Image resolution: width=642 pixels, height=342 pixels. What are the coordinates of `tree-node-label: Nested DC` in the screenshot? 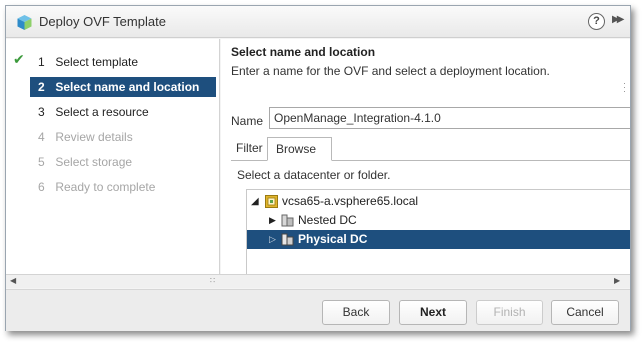 It's located at (327, 220).